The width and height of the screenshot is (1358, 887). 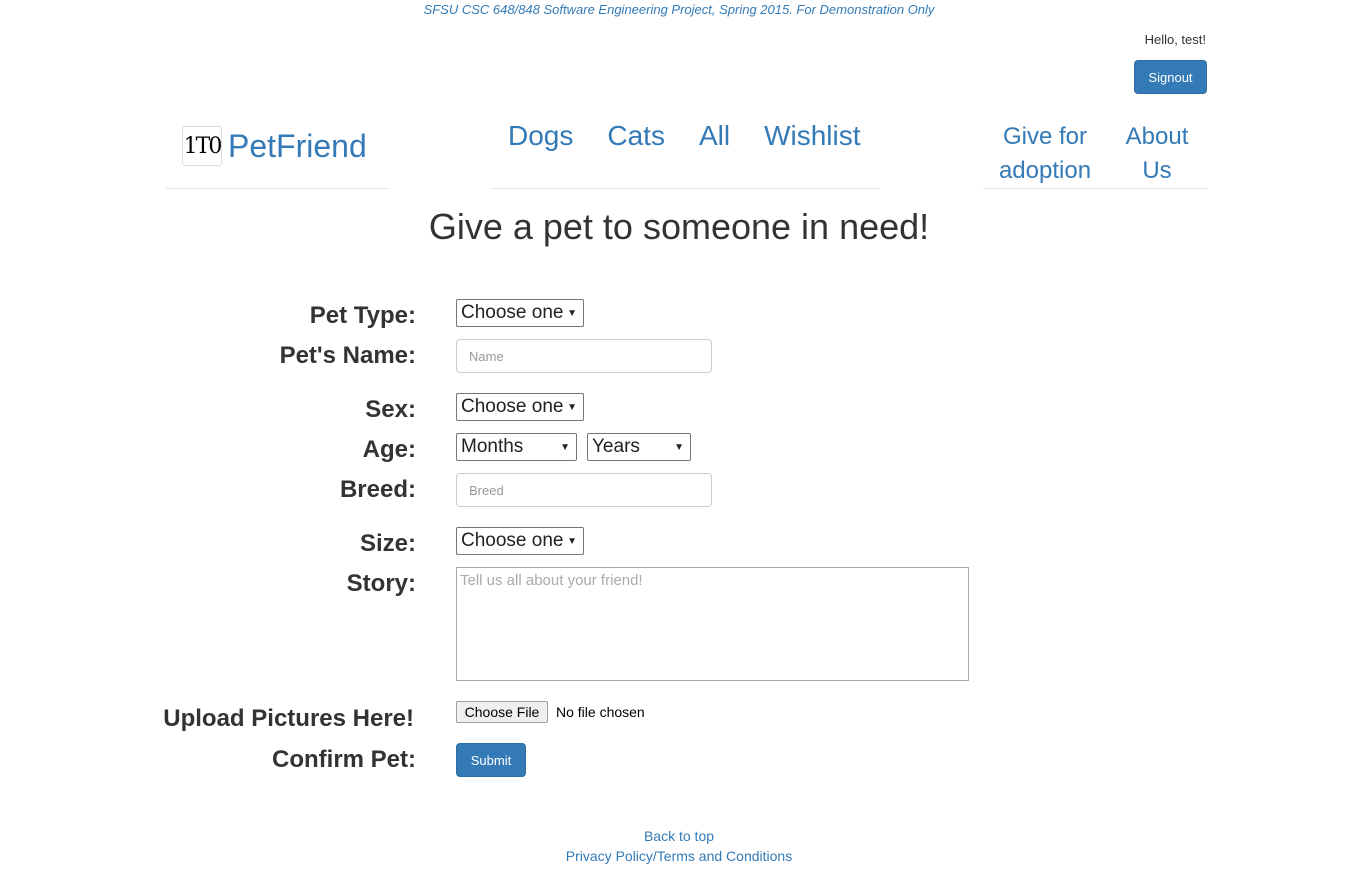 What do you see at coordinates (377, 489) in the screenshot?
I see `breed-label: Breed:` at bounding box center [377, 489].